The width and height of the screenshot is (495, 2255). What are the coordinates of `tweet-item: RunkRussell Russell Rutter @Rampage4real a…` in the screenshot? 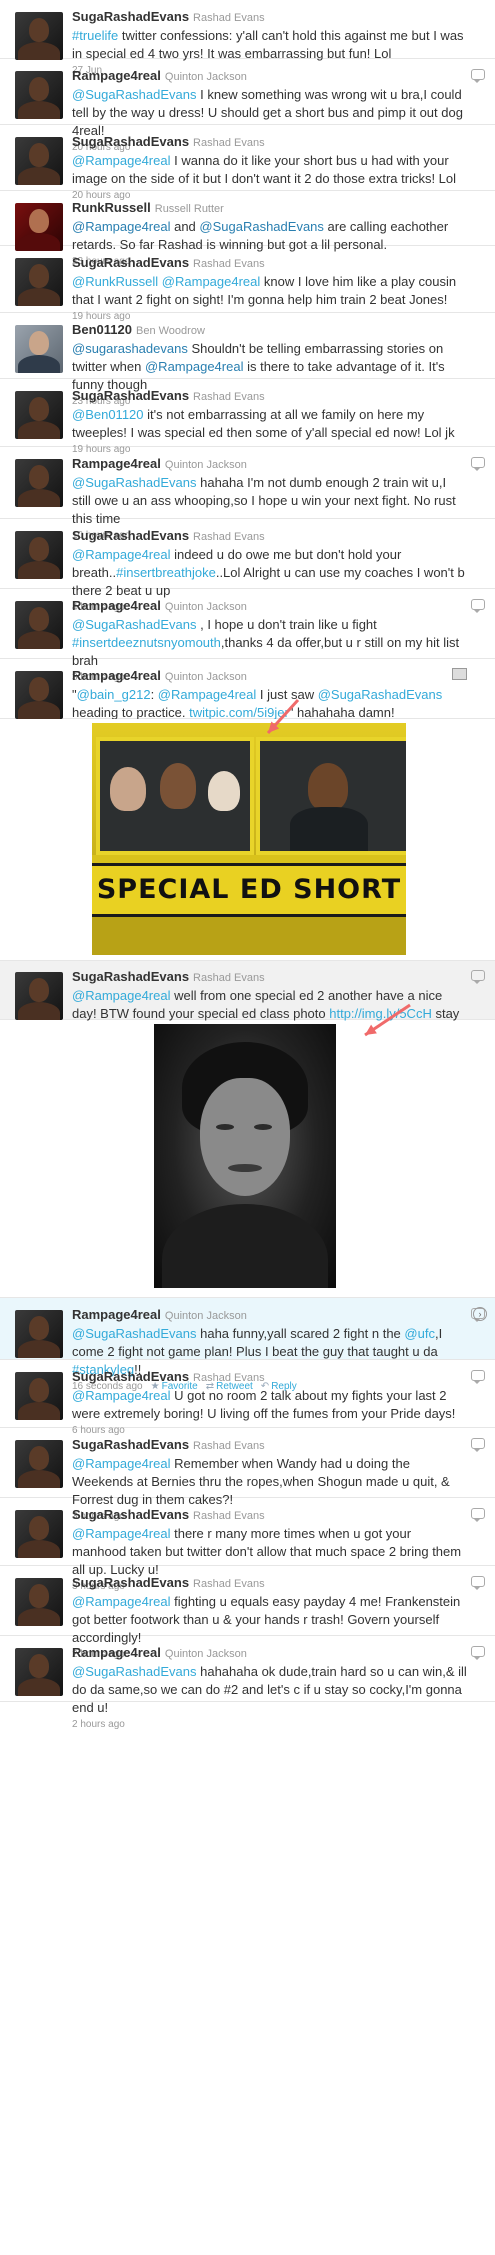 It's located at (247, 229).